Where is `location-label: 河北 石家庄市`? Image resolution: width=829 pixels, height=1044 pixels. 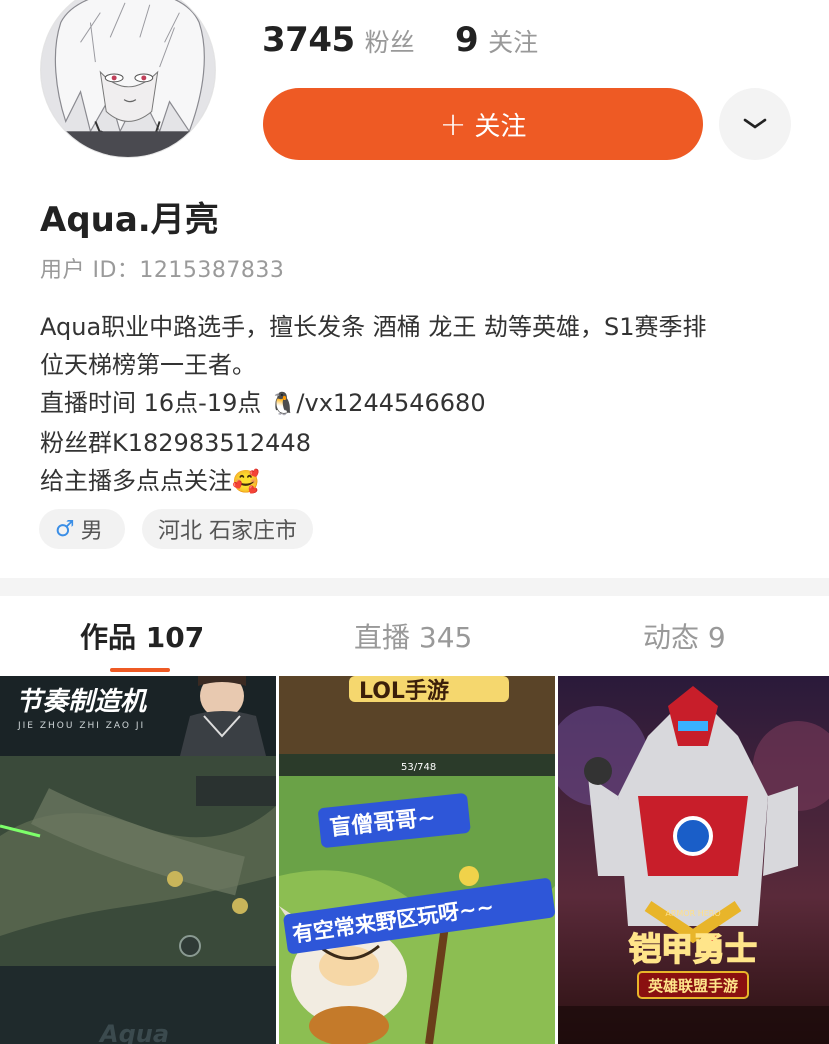
location-label: 河北 石家庄市 is located at coordinates (227, 531).